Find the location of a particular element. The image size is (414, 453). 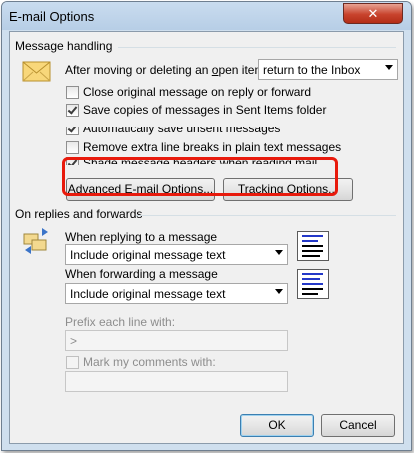

autosave-label: Automatically save unsent messages is located at coordinates (182, 128).